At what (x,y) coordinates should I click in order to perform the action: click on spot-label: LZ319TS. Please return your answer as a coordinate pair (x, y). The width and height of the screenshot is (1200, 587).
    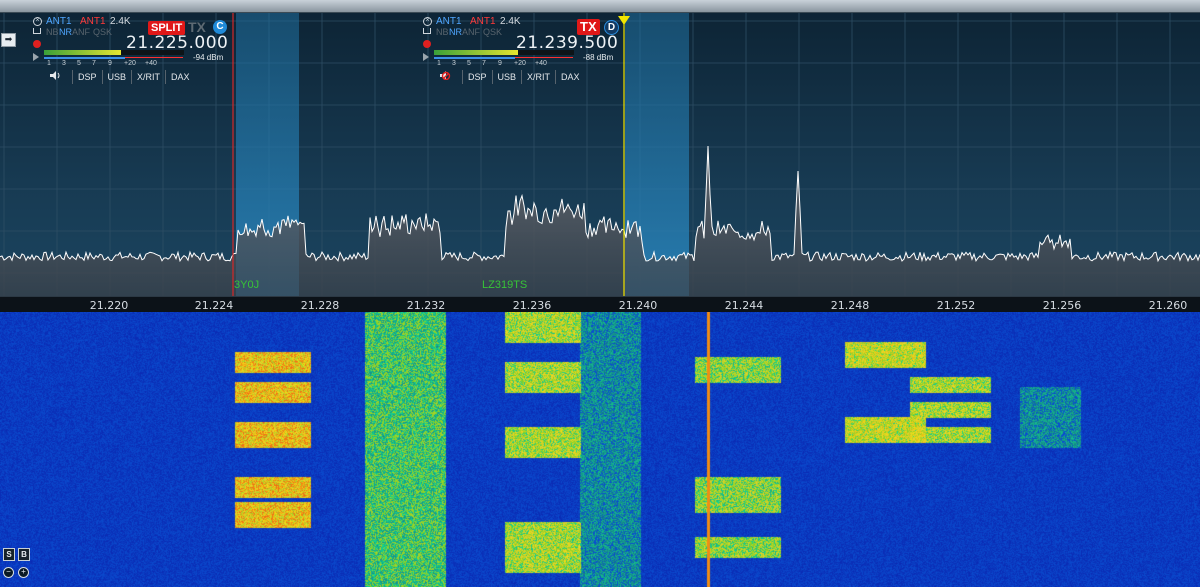
    Looking at the image, I should click on (504, 285).